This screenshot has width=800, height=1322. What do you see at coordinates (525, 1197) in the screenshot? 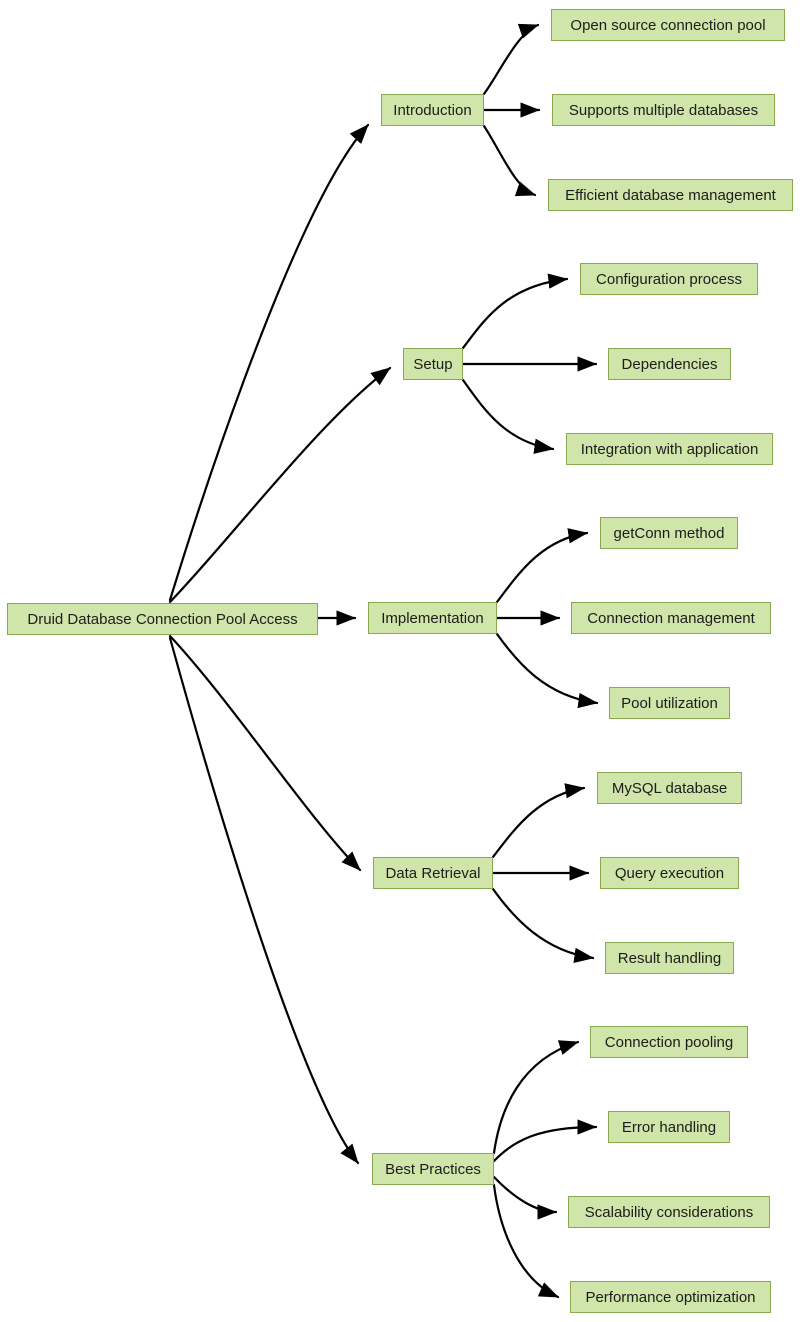
I see `edge-best-practices-scalability-considerations` at bounding box center [525, 1197].